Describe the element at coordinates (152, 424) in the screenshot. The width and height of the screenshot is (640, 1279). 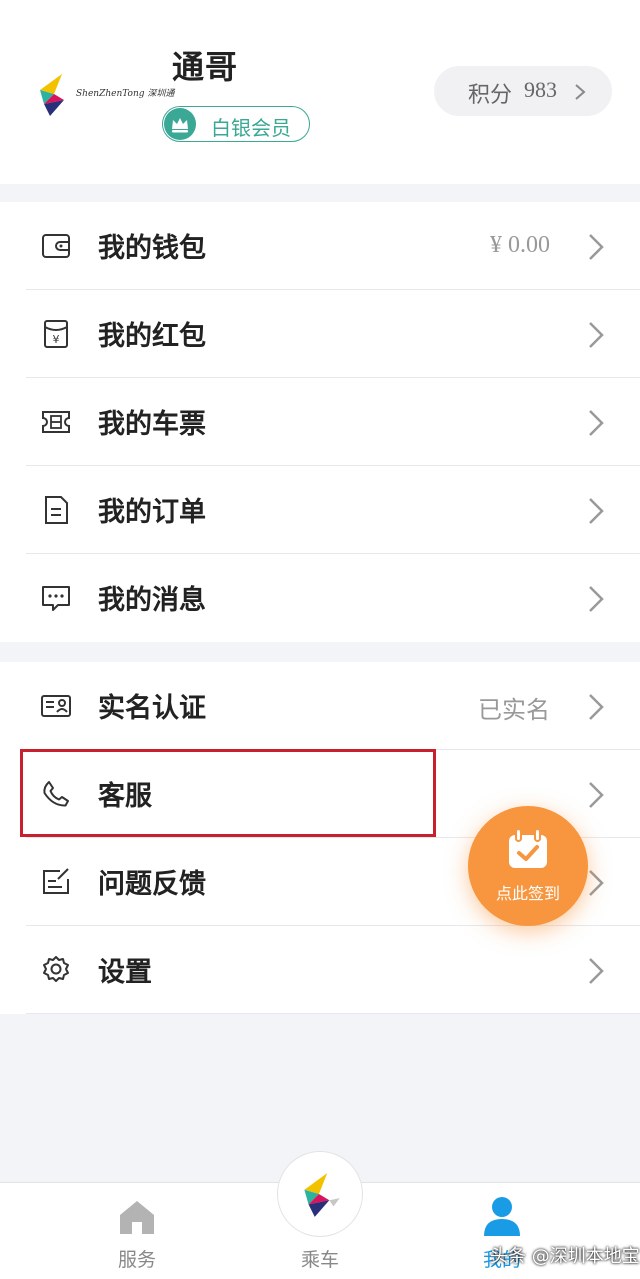
I see `menu-item-label: 我的车票` at that location.